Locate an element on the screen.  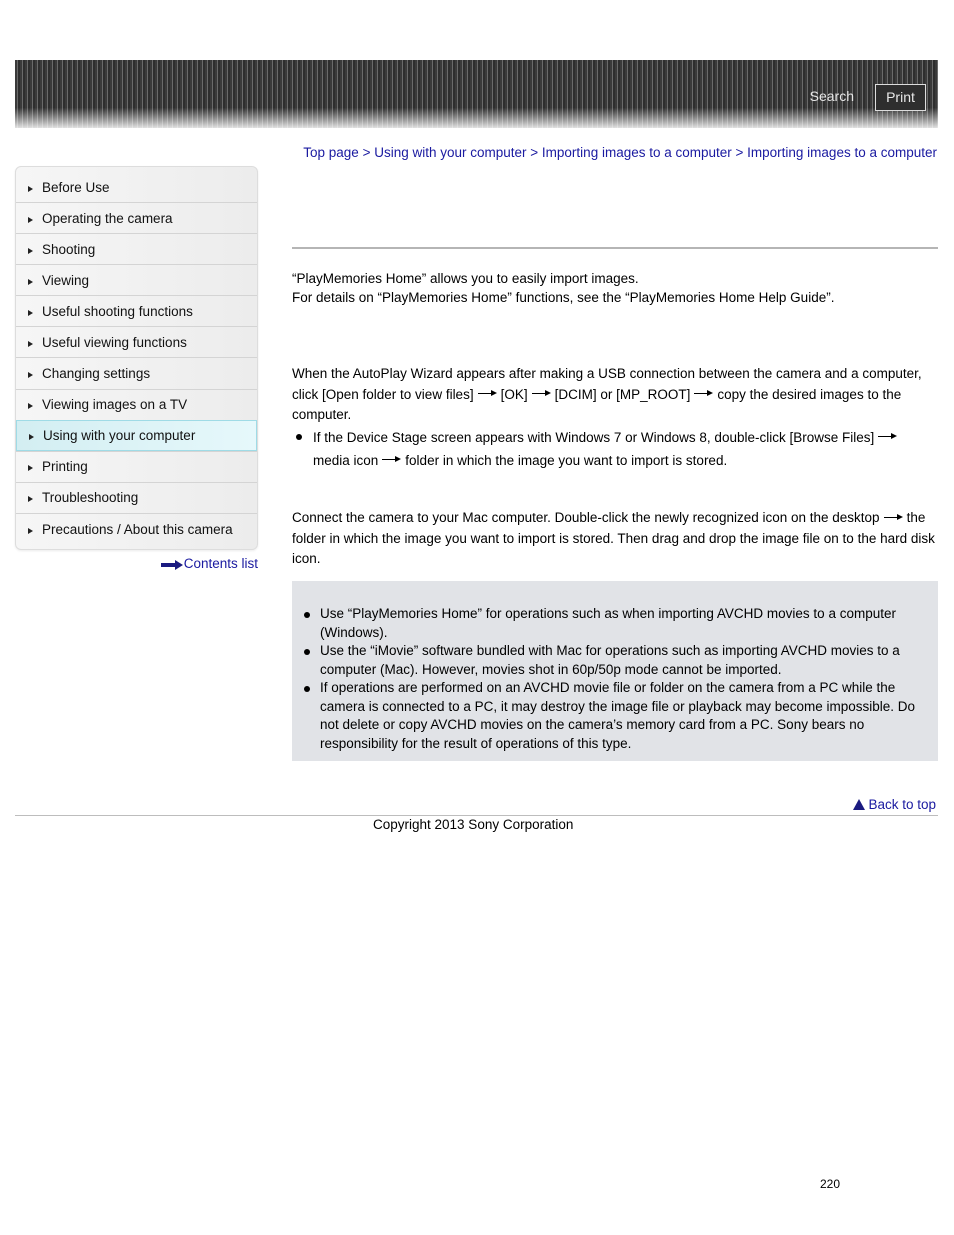
sidebar-item-useful-shooting: Useful shooting functions is located at coordinates (136, 310).